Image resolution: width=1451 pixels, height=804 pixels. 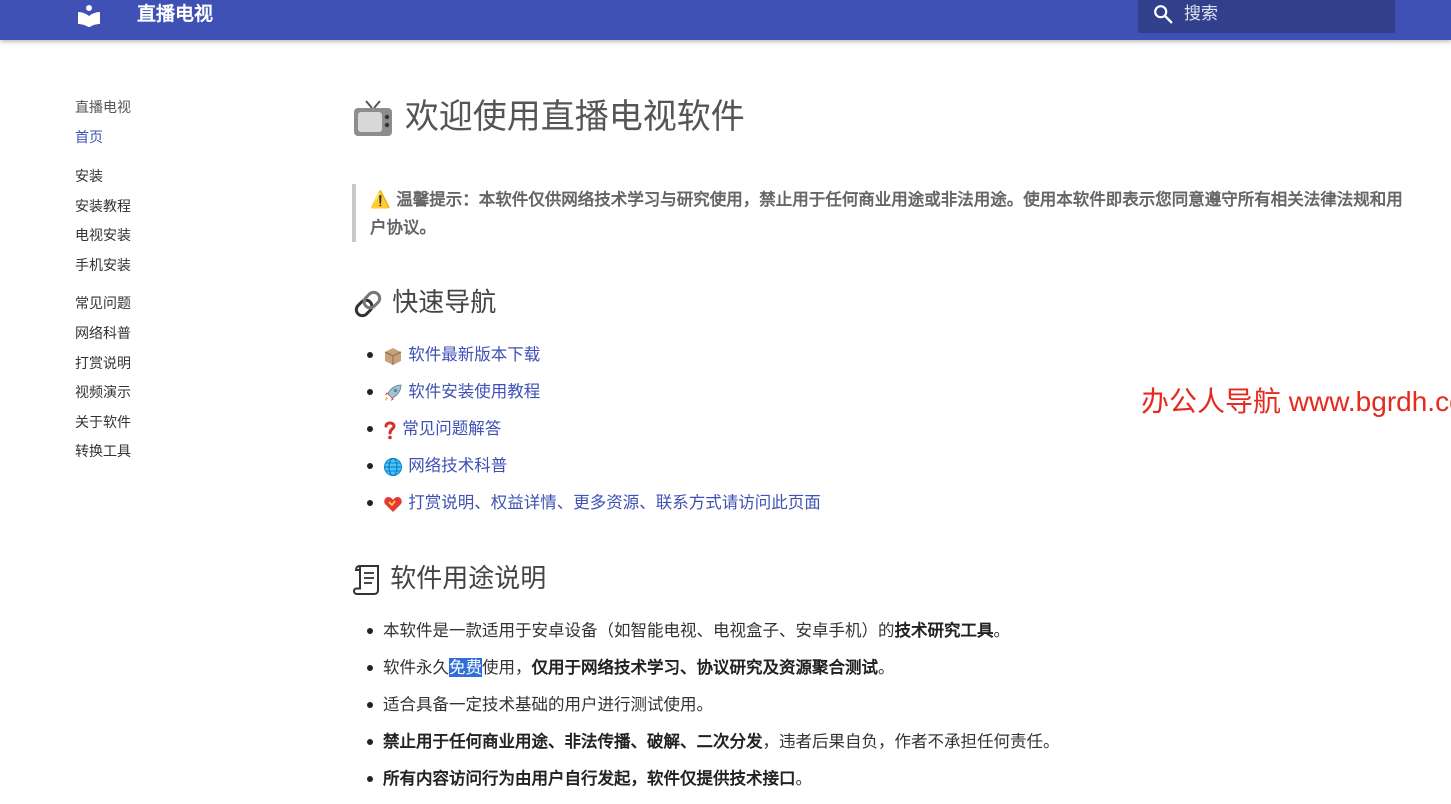 What do you see at coordinates (474, 354) in the screenshot?
I see `download-link: 软件最新版本下载` at bounding box center [474, 354].